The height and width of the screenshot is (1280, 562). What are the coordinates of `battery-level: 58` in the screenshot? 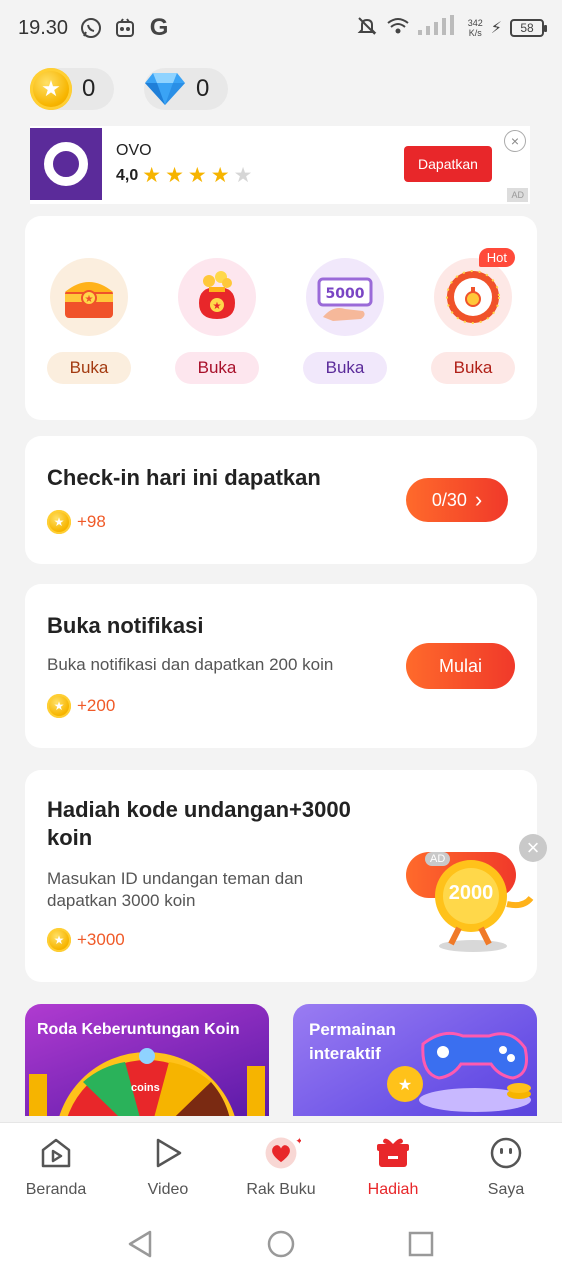 It's located at (527, 28).